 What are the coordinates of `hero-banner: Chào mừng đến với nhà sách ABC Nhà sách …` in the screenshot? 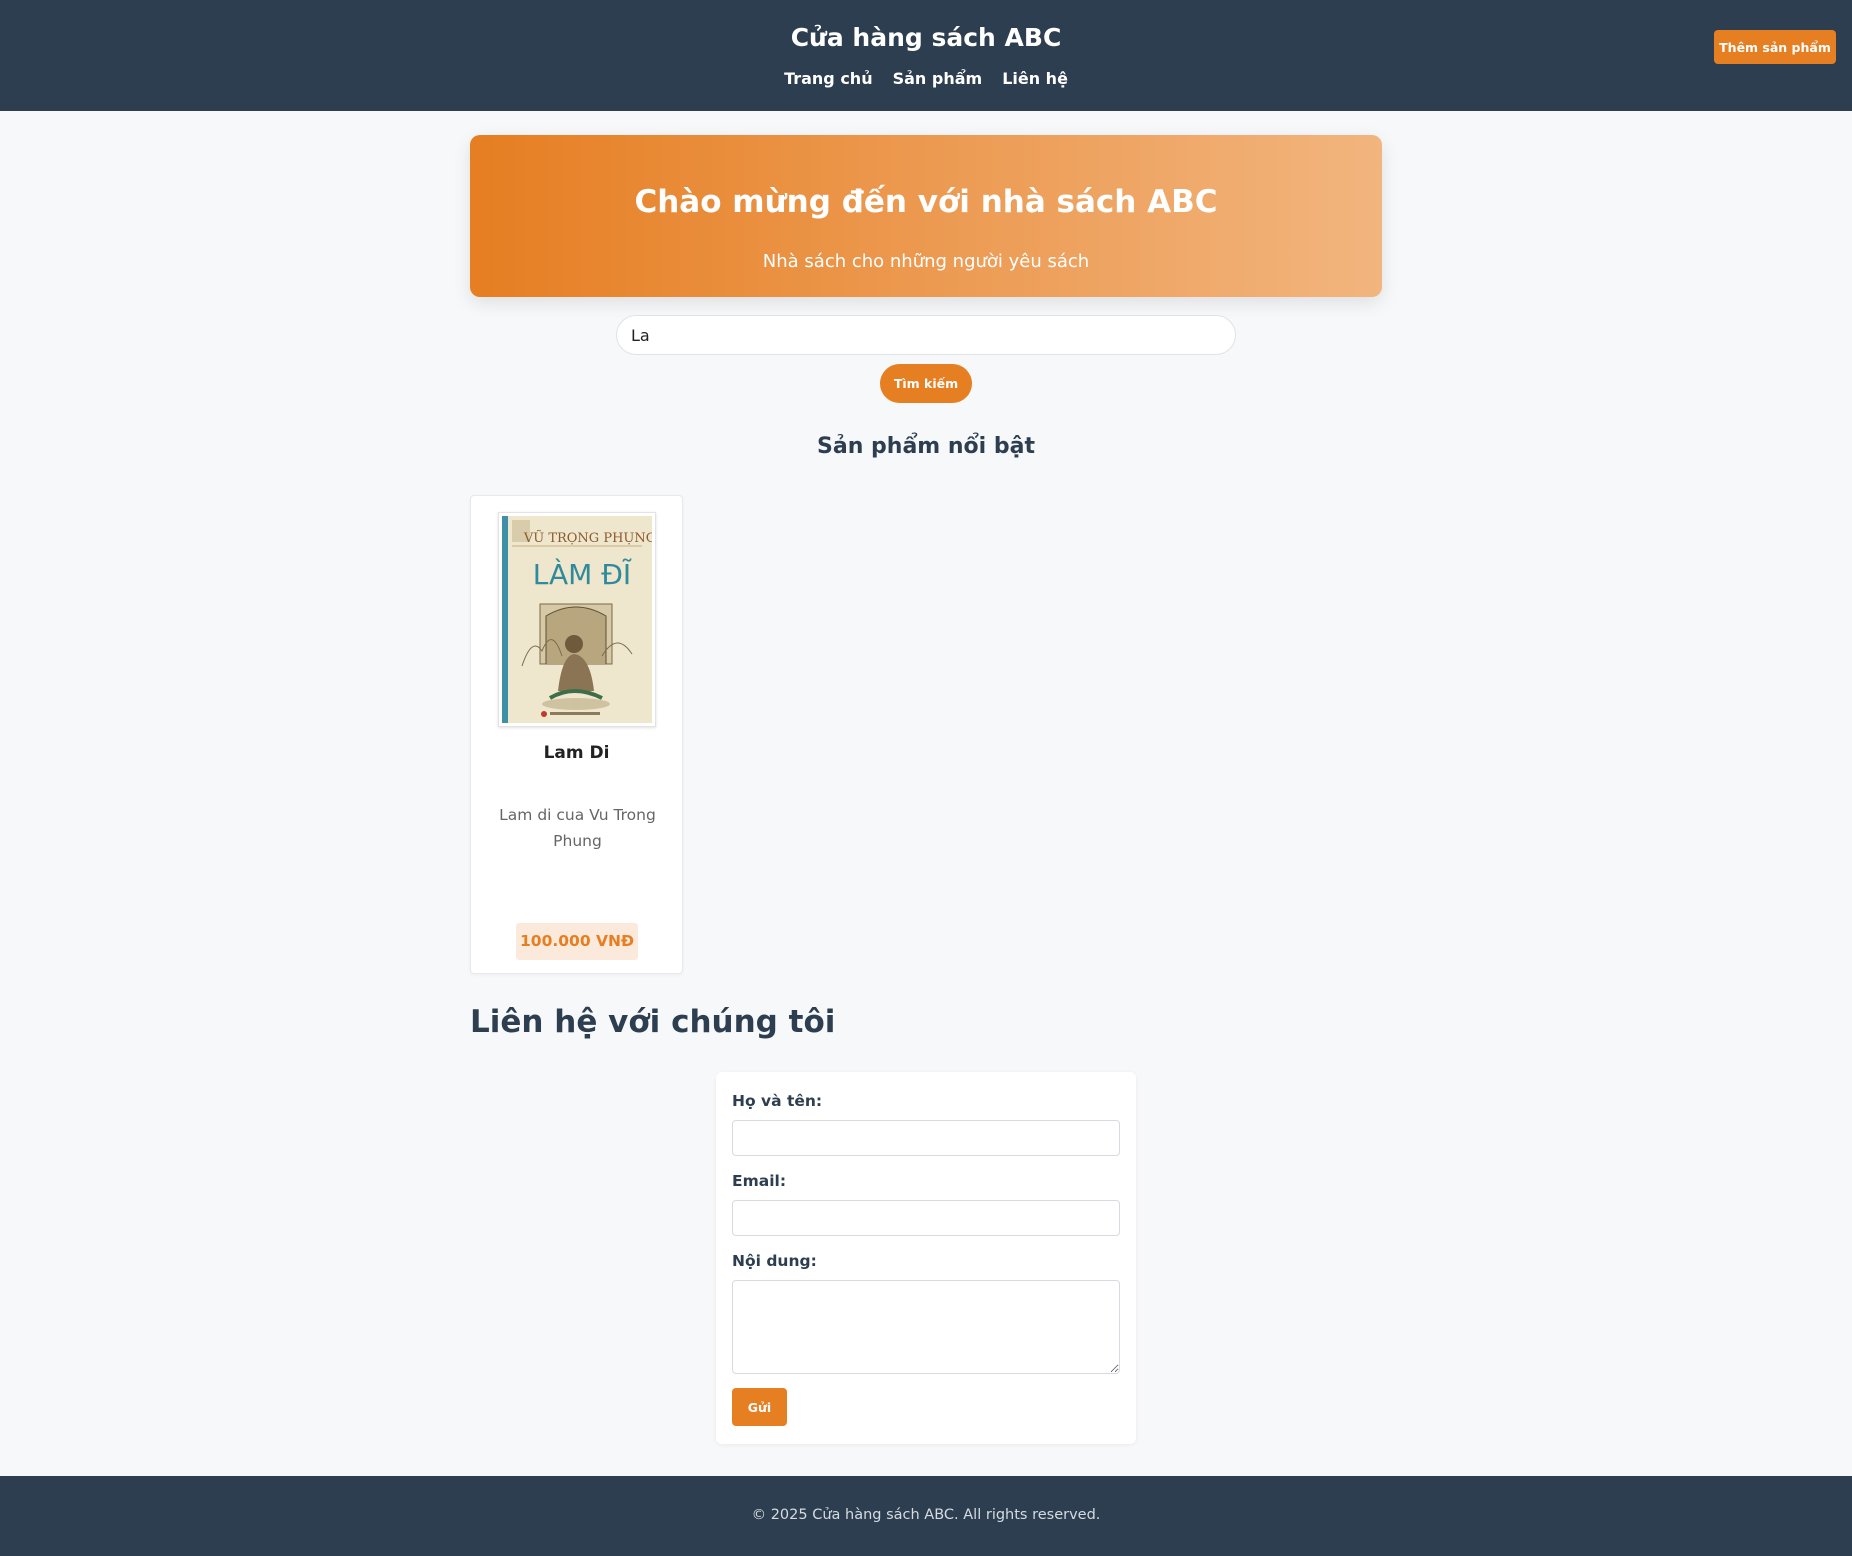 It's located at (926, 216).